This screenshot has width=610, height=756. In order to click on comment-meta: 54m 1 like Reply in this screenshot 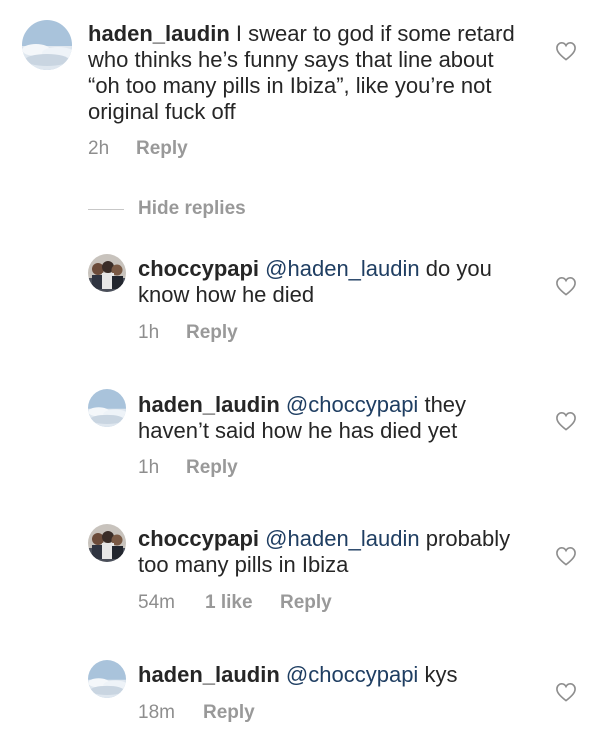, I will do `click(235, 603)`.